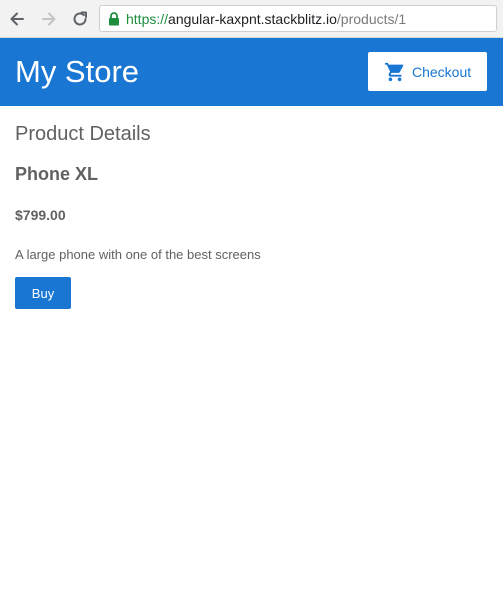  Describe the element at coordinates (40, 215) in the screenshot. I see `product-price: $799.00` at that location.